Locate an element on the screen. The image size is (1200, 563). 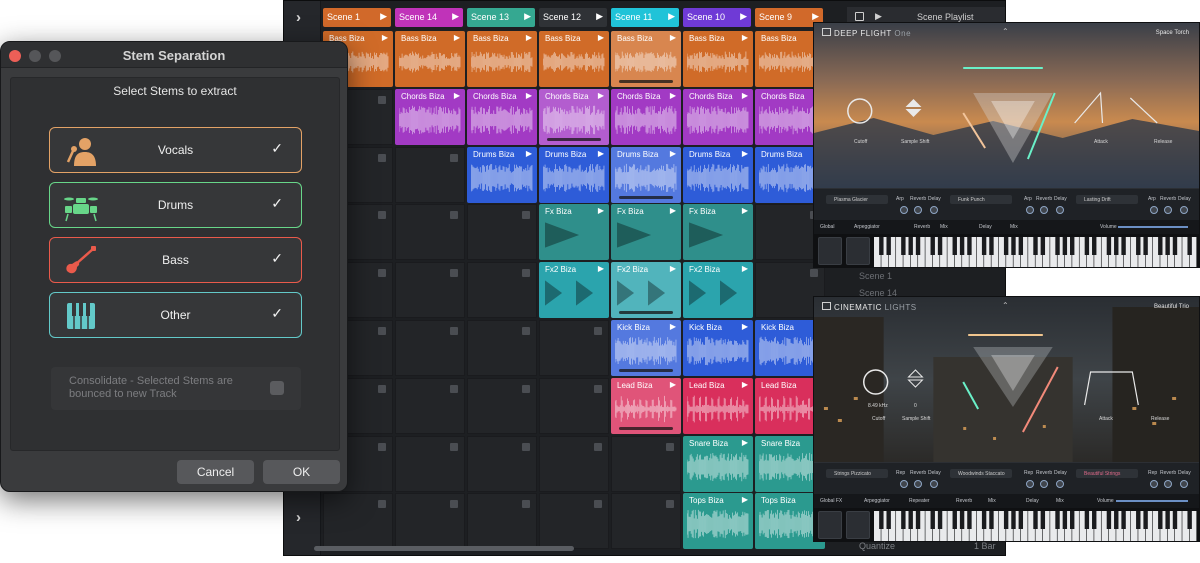
expand-arrow-icon: › is located at coordinates (298, 17).